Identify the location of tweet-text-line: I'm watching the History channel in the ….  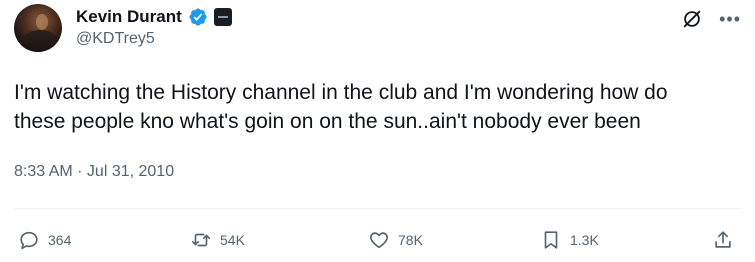
(341, 92).